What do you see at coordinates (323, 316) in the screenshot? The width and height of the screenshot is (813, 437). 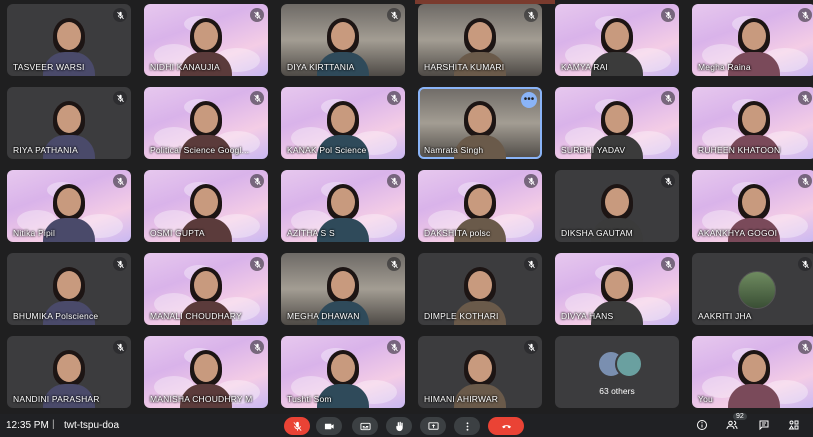 I see `participant-name: MEGHA DHAWAN` at bounding box center [323, 316].